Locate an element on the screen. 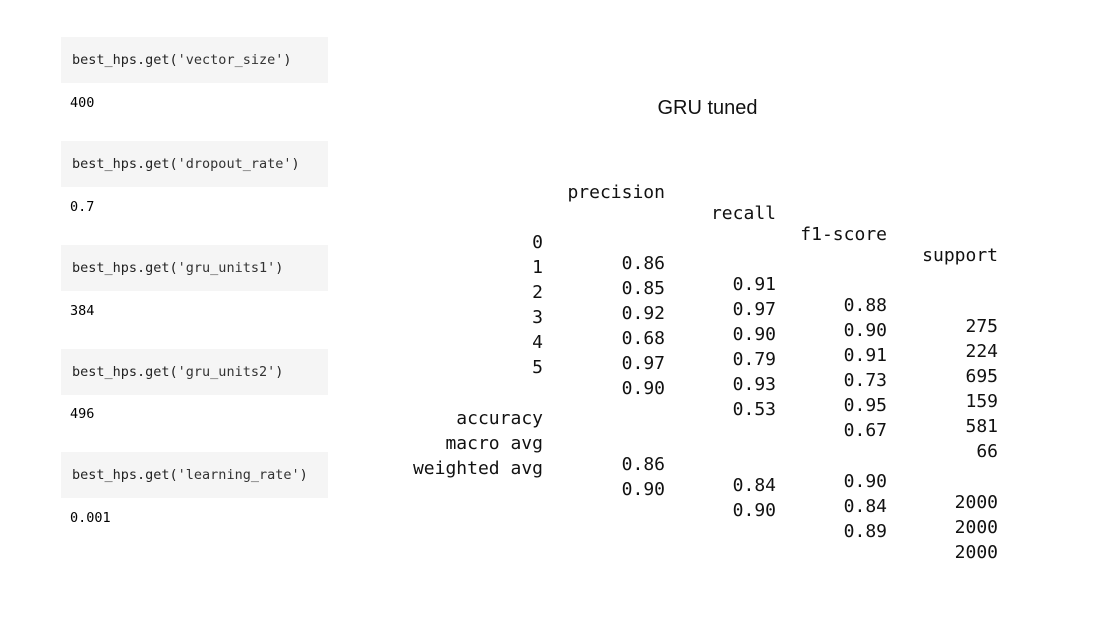  cell-recall: 0.84 is located at coordinates (754, 485).